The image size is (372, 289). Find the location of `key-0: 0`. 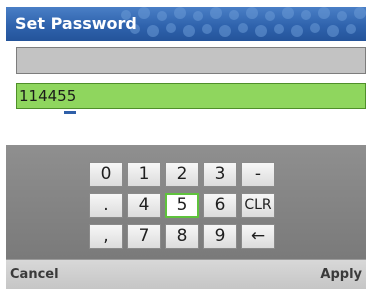

key-0: 0 is located at coordinates (106, 174).